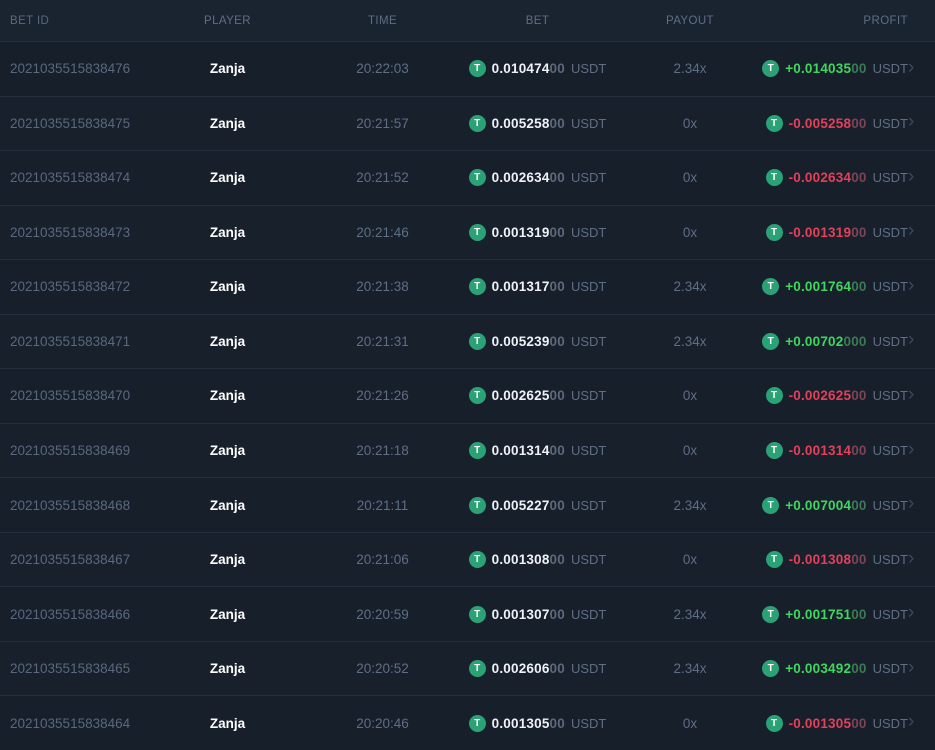  Describe the element at coordinates (70, 505) in the screenshot. I see `bet-id: 2021035515838468` at that location.